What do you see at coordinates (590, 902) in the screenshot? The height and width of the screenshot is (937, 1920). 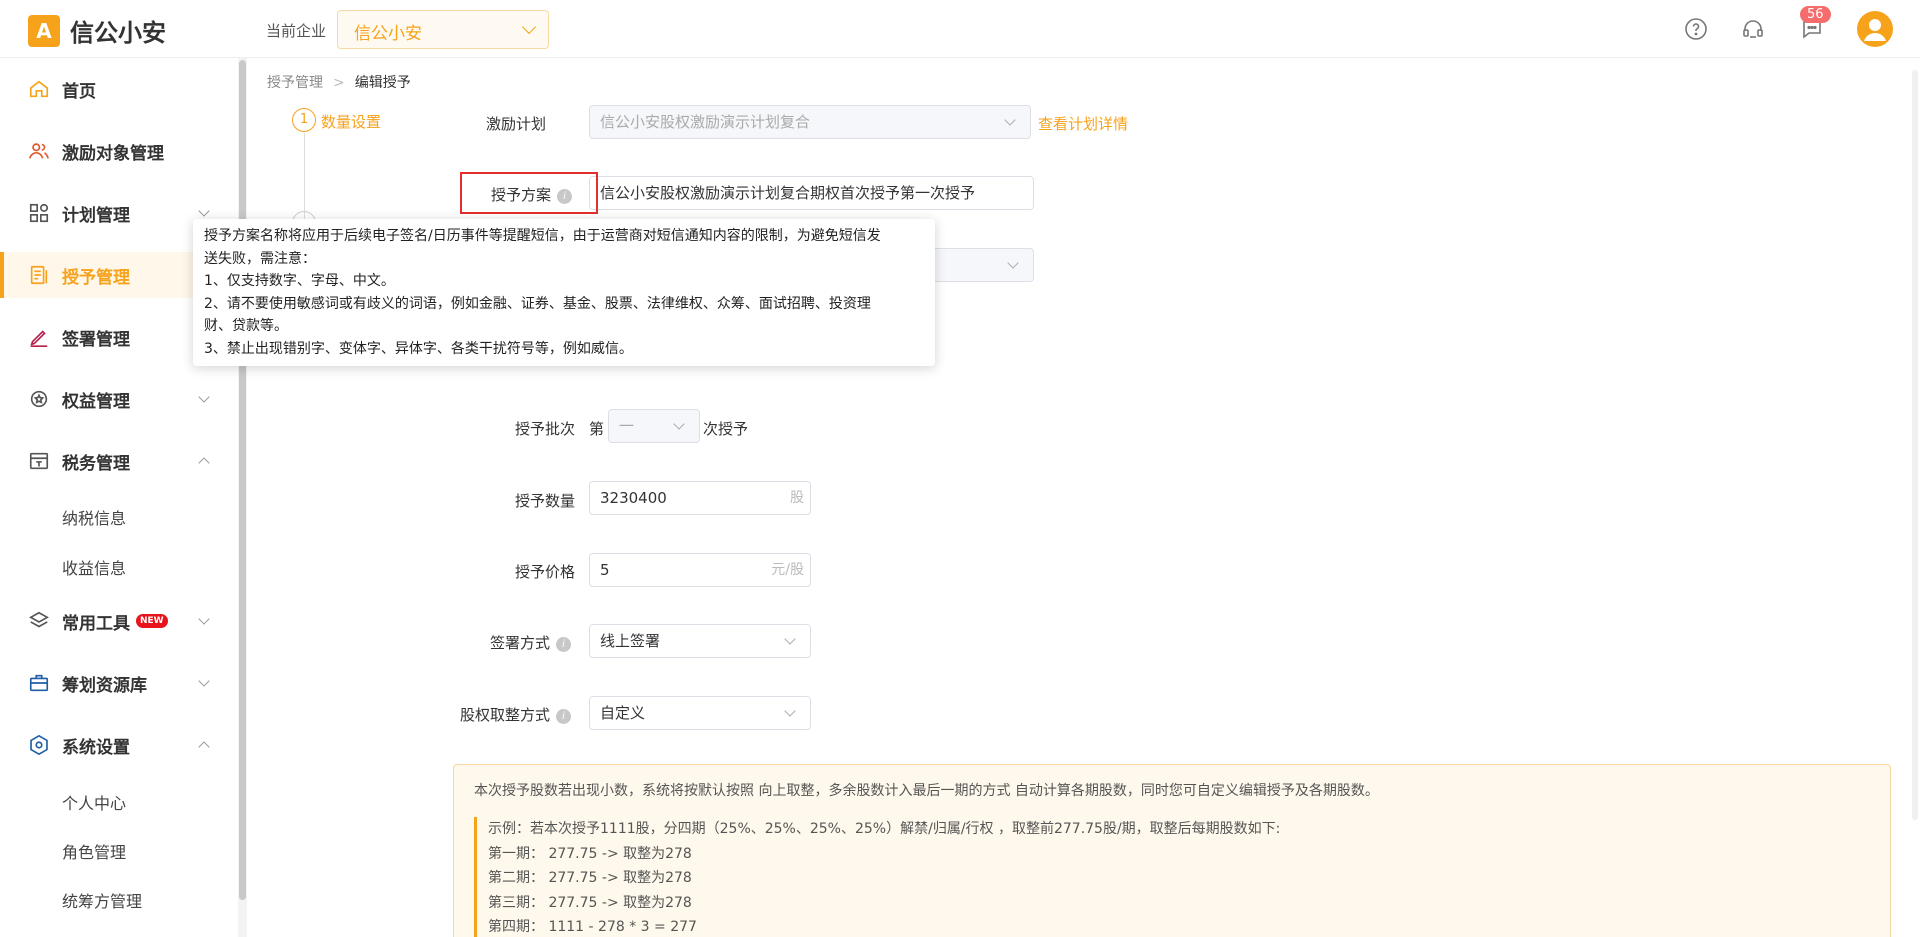 I see `notice-example-line: 第三期： 277.75 -> 取整为278` at bounding box center [590, 902].